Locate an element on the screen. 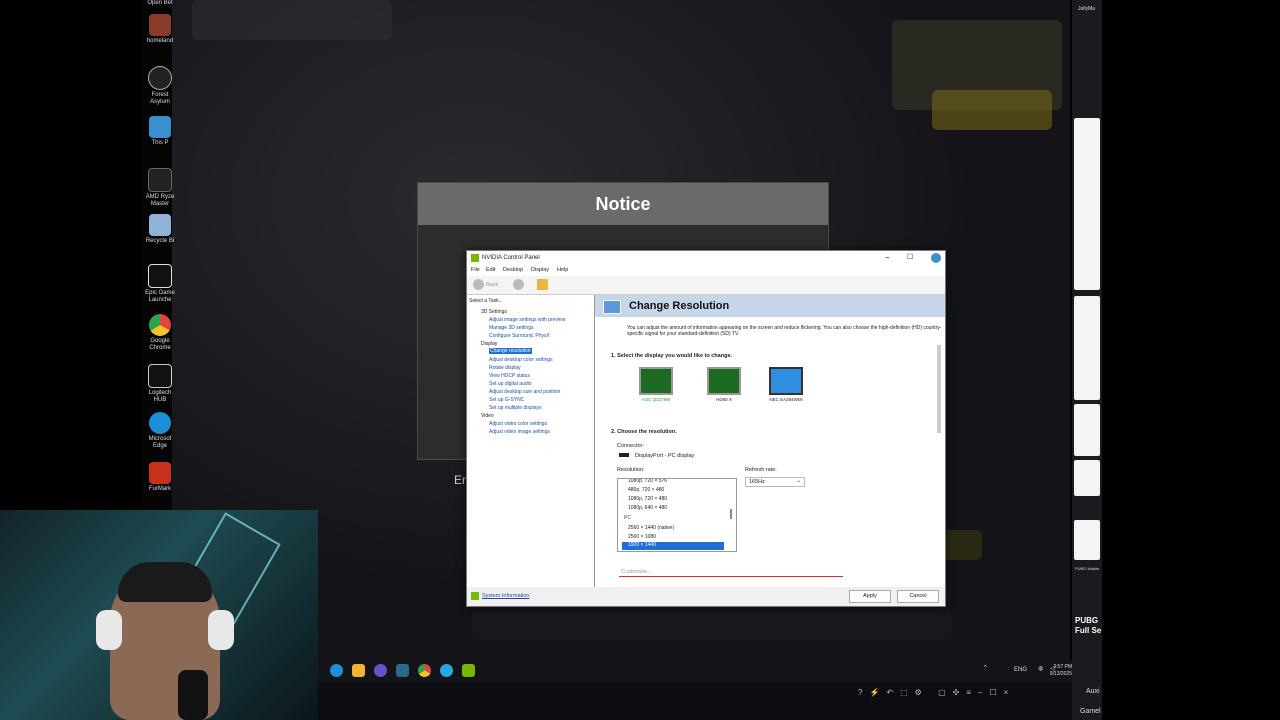 The width and height of the screenshot is (1280, 720). tree-rotate-display: Rotate display is located at coordinates (505, 368).